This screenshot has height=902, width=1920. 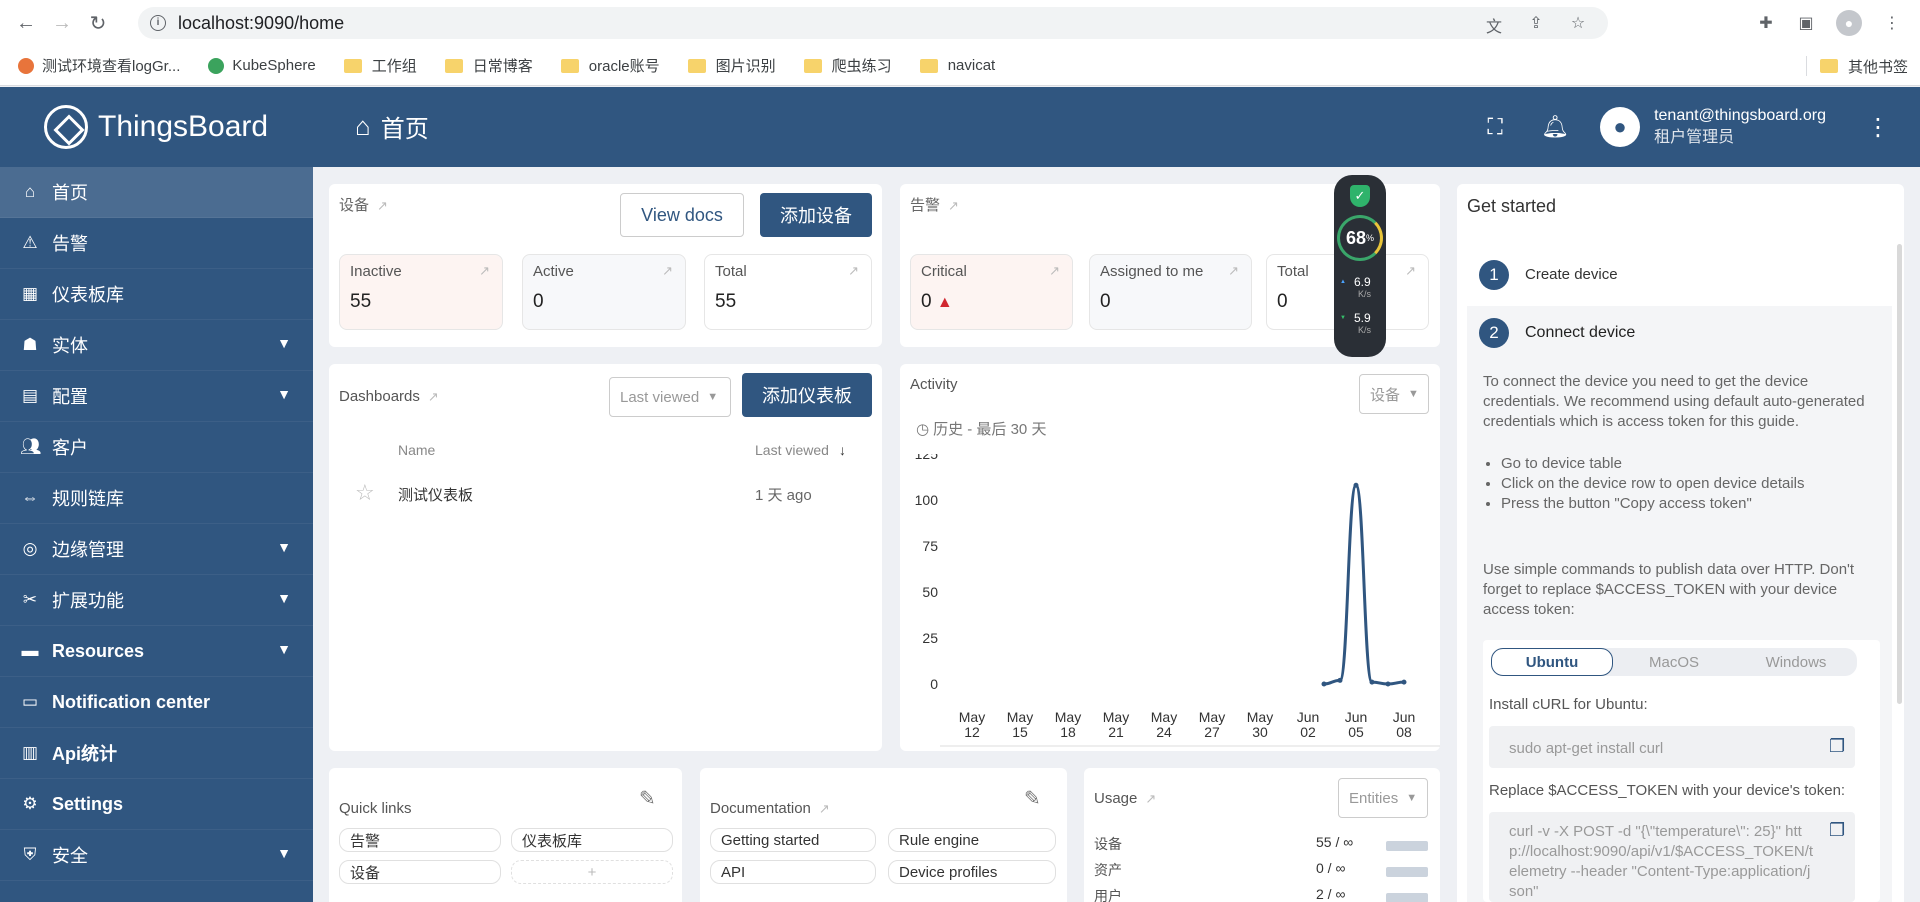 I want to click on tab-macos: MacOS, so click(x=1674, y=662).